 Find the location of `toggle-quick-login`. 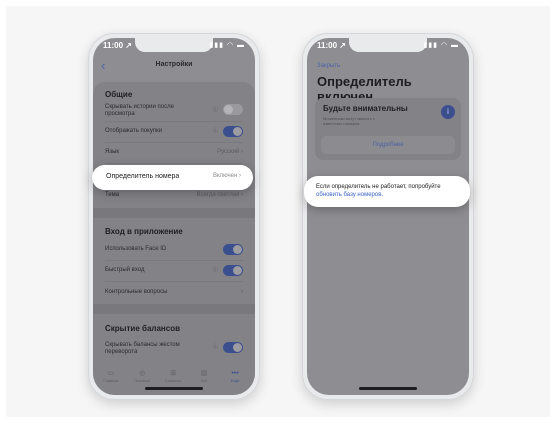

toggle-quick-login is located at coordinates (233, 270).